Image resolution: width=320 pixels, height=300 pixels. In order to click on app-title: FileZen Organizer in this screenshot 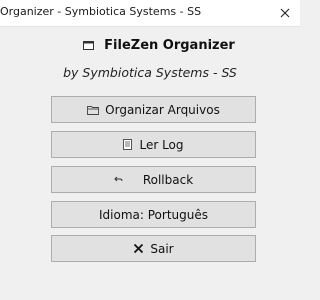, I will do `click(169, 45)`.